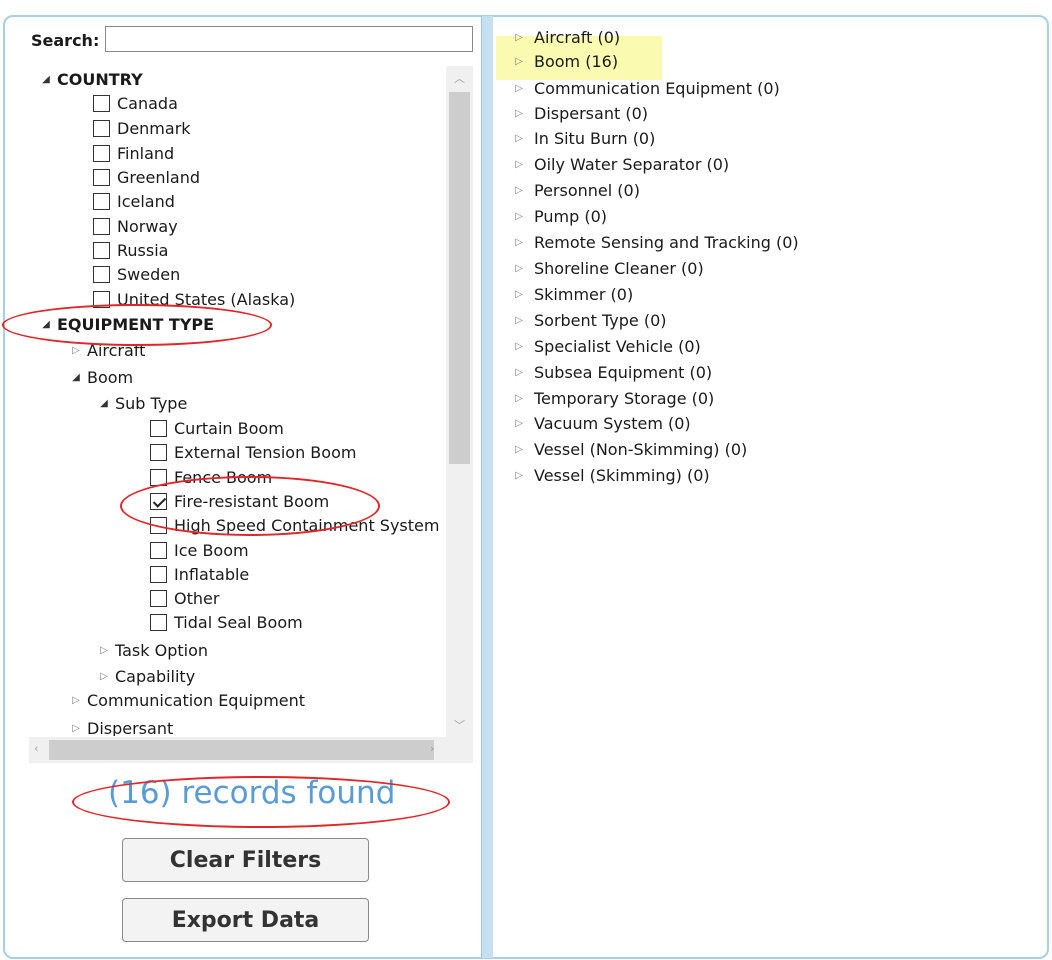 The image size is (1052, 960). I want to click on sub-type-option: External Tension Boom, so click(253, 452).